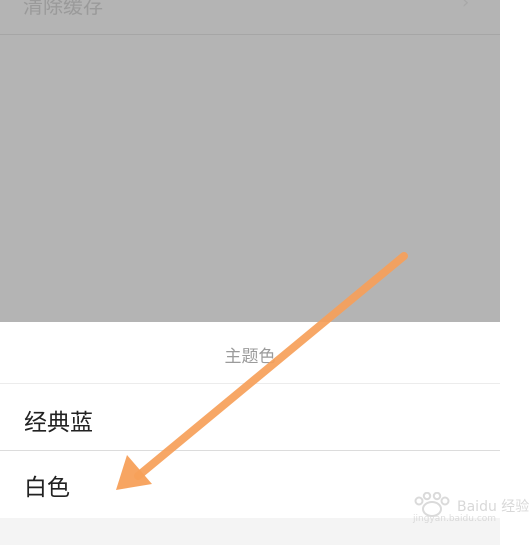 This screenshot has height=545, width=531. What do you see at coordinates (493, 507) in the screenshot?
I see `watermark-text: Baidu 经验` at bounding box center [493, 507].